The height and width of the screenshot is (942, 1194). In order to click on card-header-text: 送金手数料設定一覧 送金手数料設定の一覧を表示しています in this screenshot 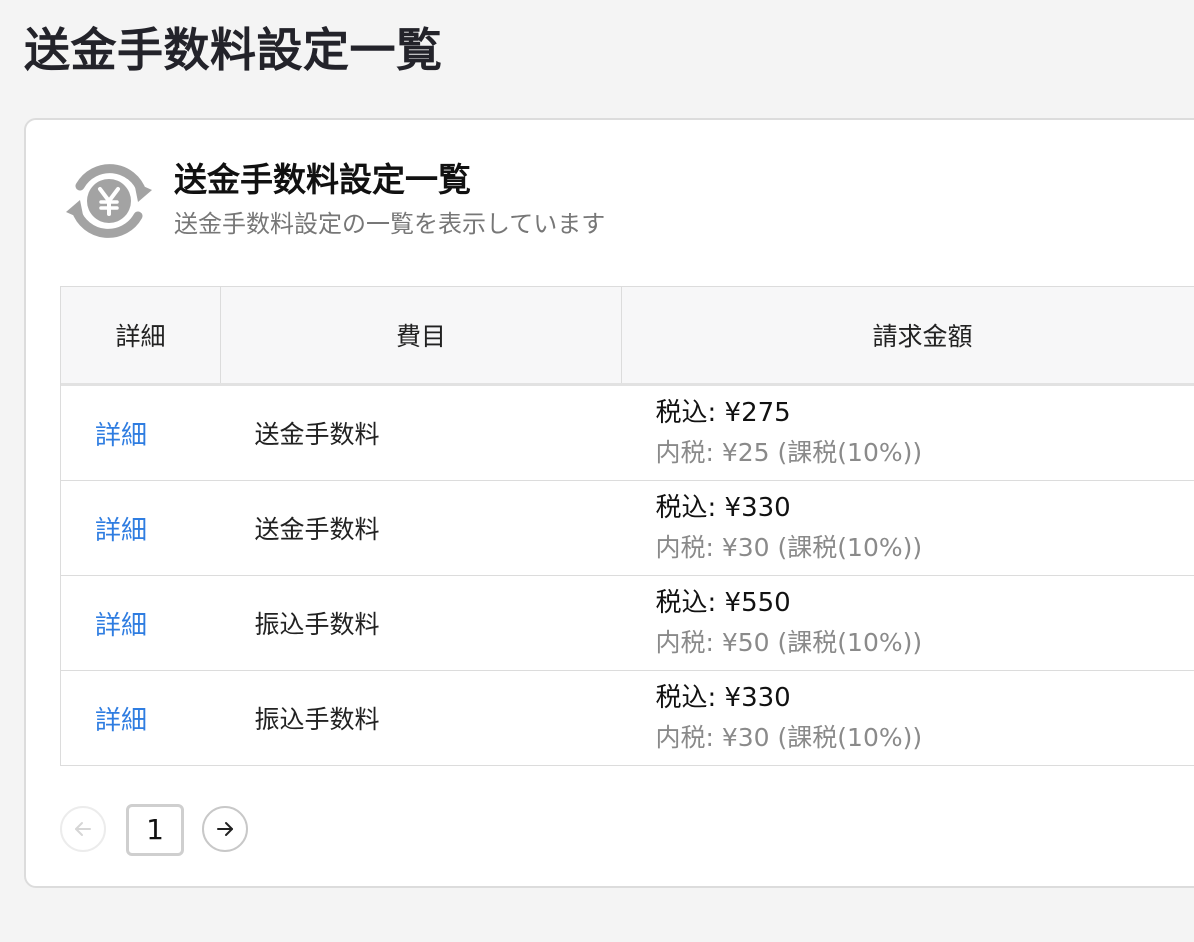, I will do `click(389, 199)`.